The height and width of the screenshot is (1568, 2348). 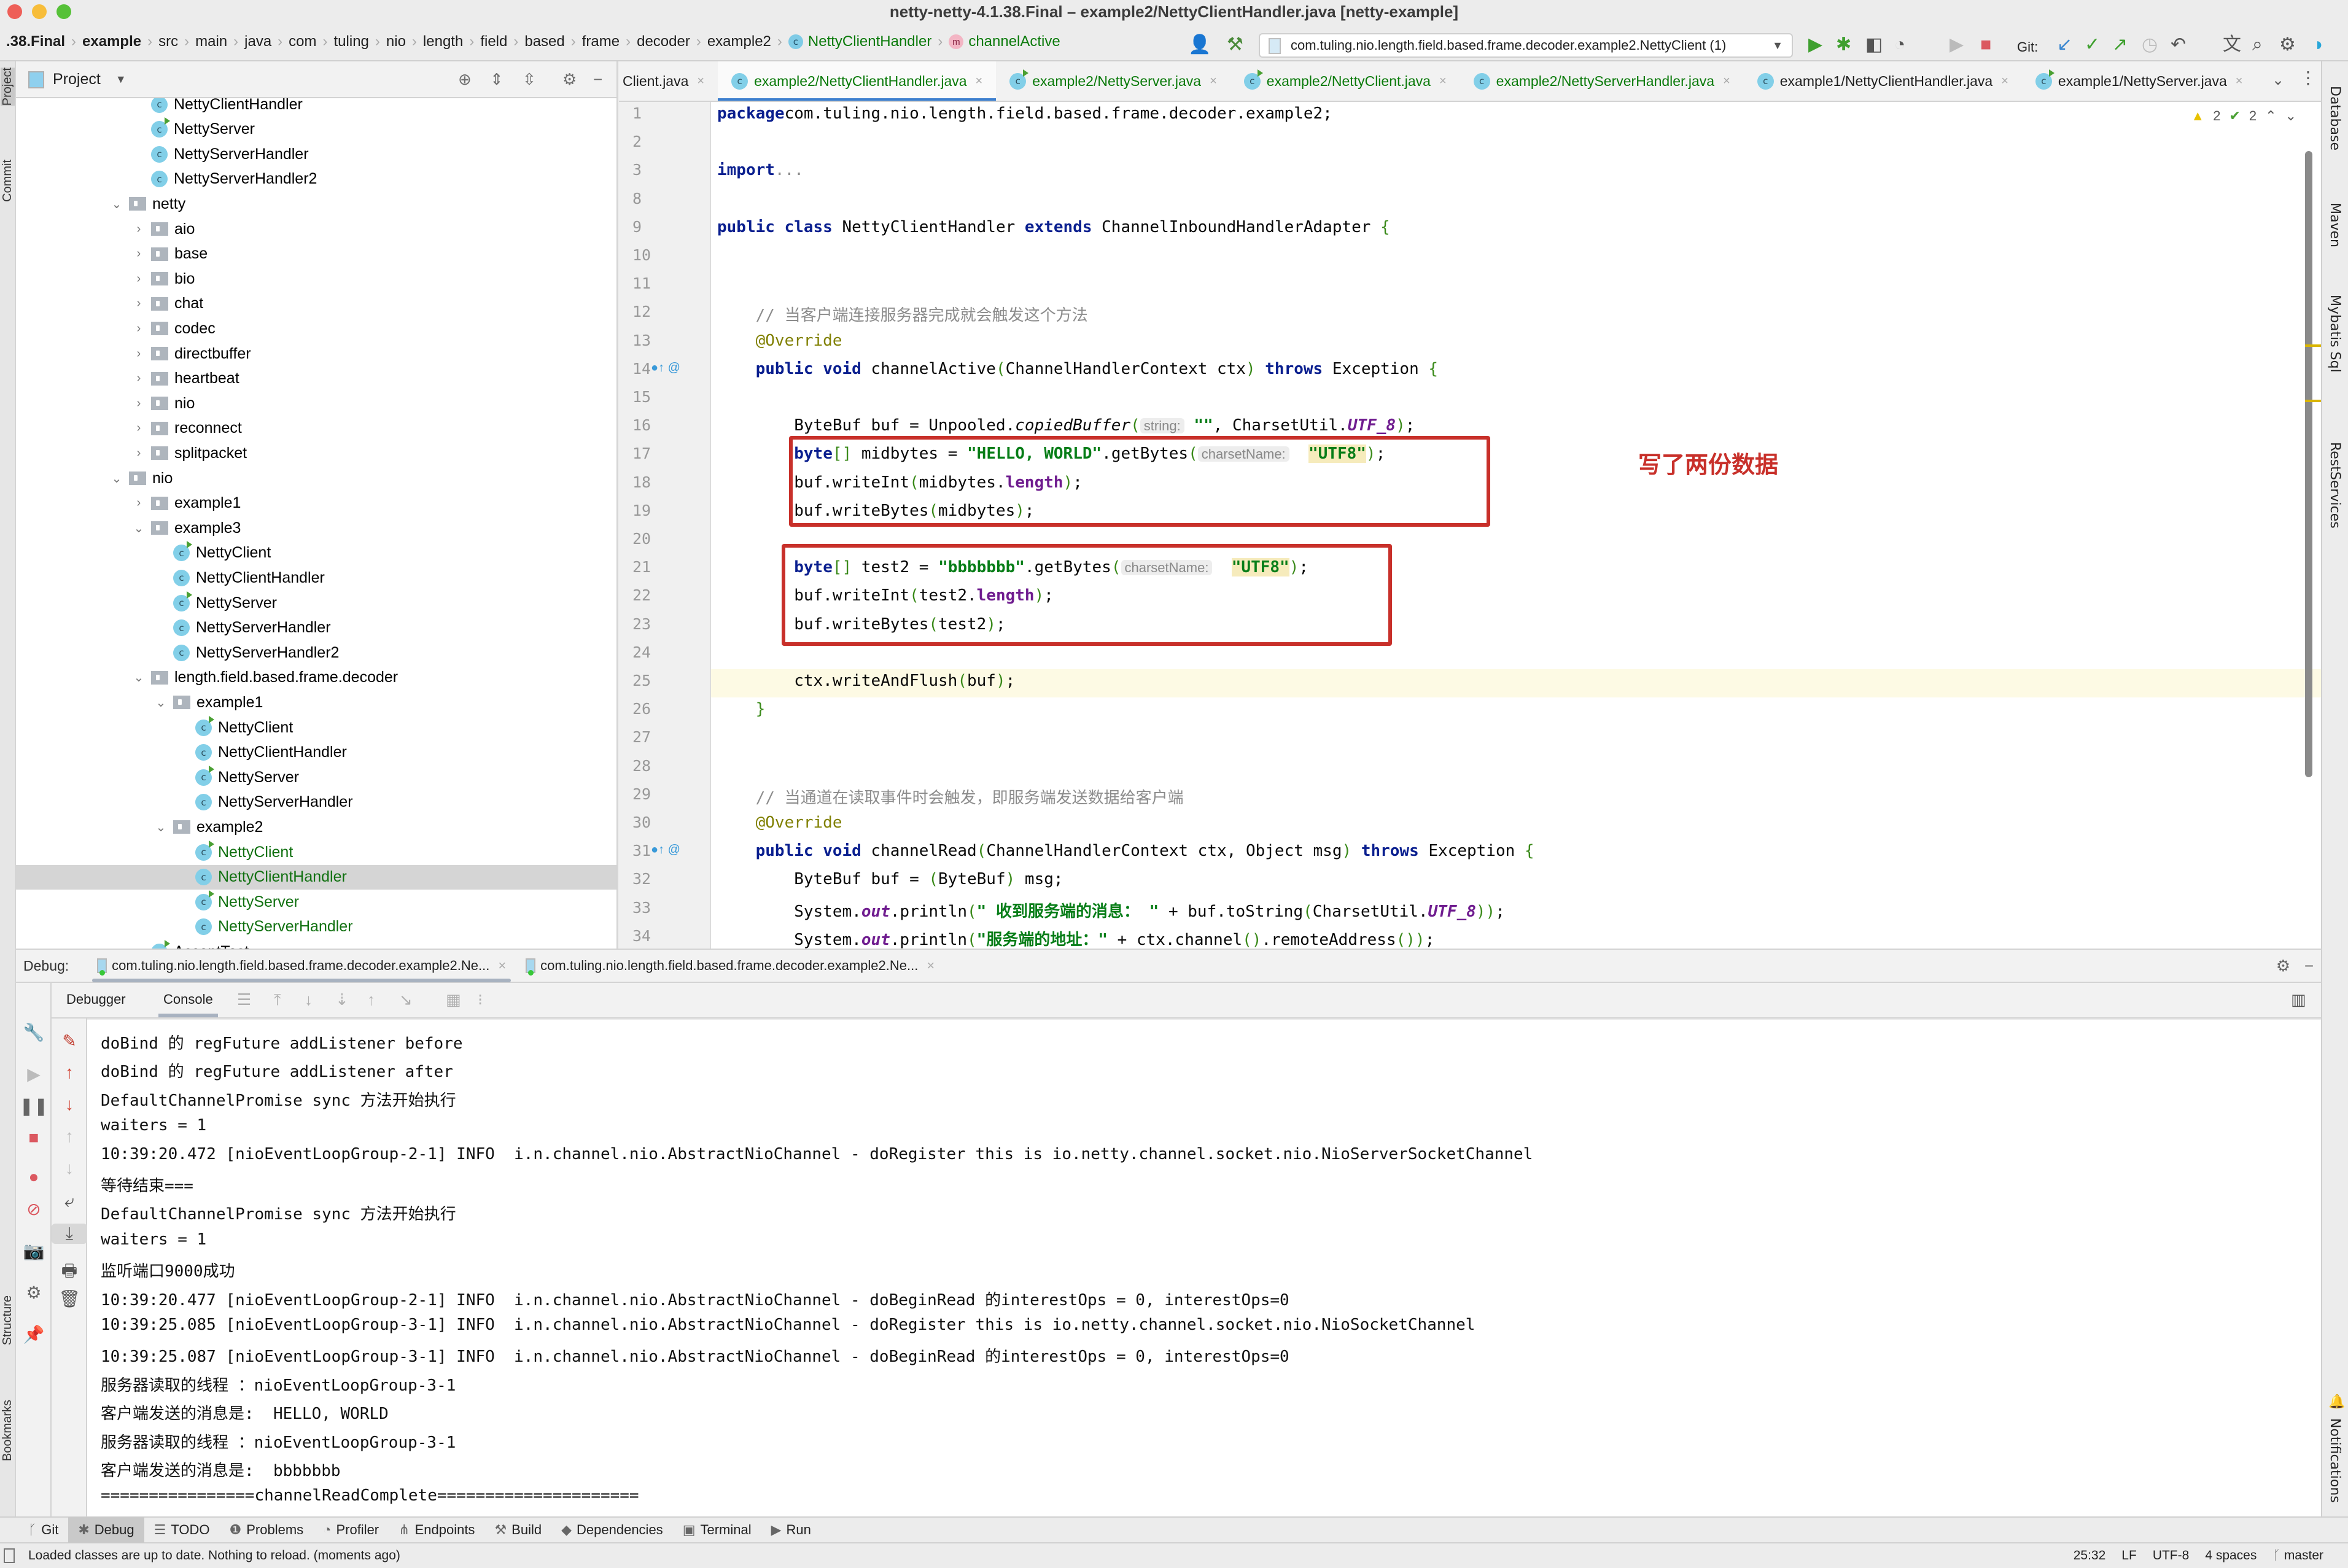 I want to click on tree-folder: ⌄ example2, so click(x=316, y=827).